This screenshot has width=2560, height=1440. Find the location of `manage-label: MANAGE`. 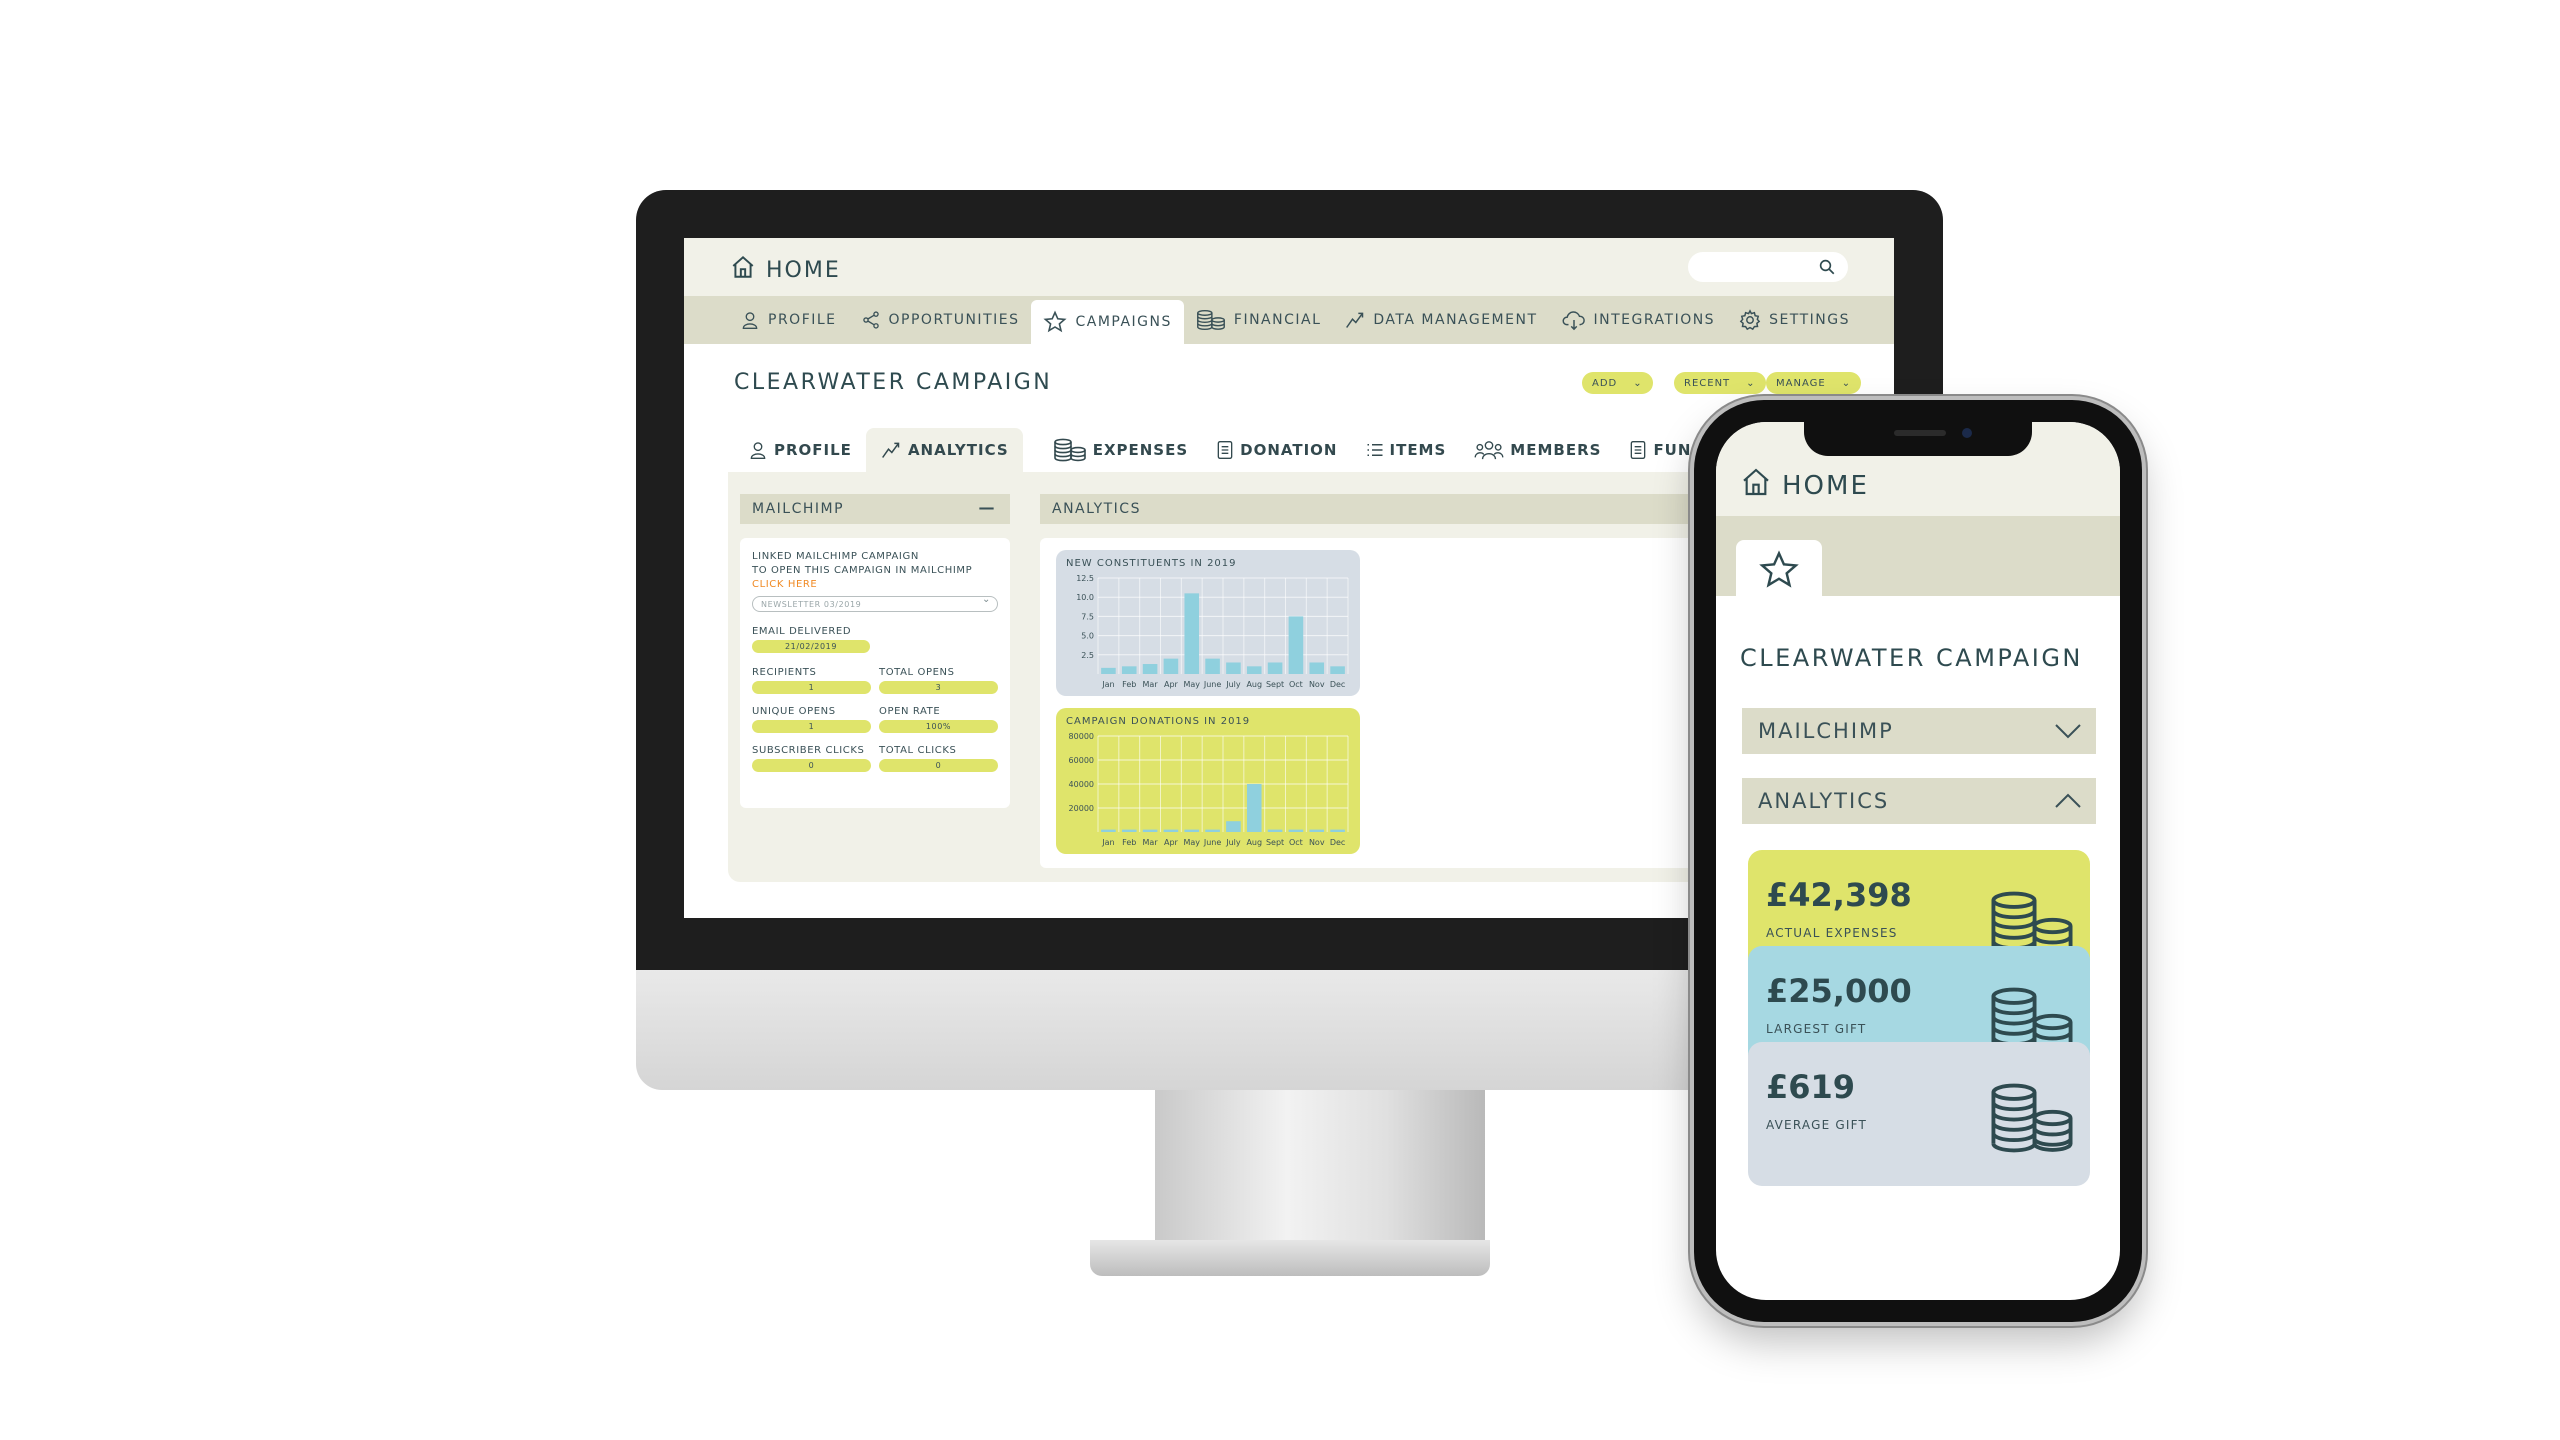

manage-label: MANAGE is located at coordinates (1801, 383).